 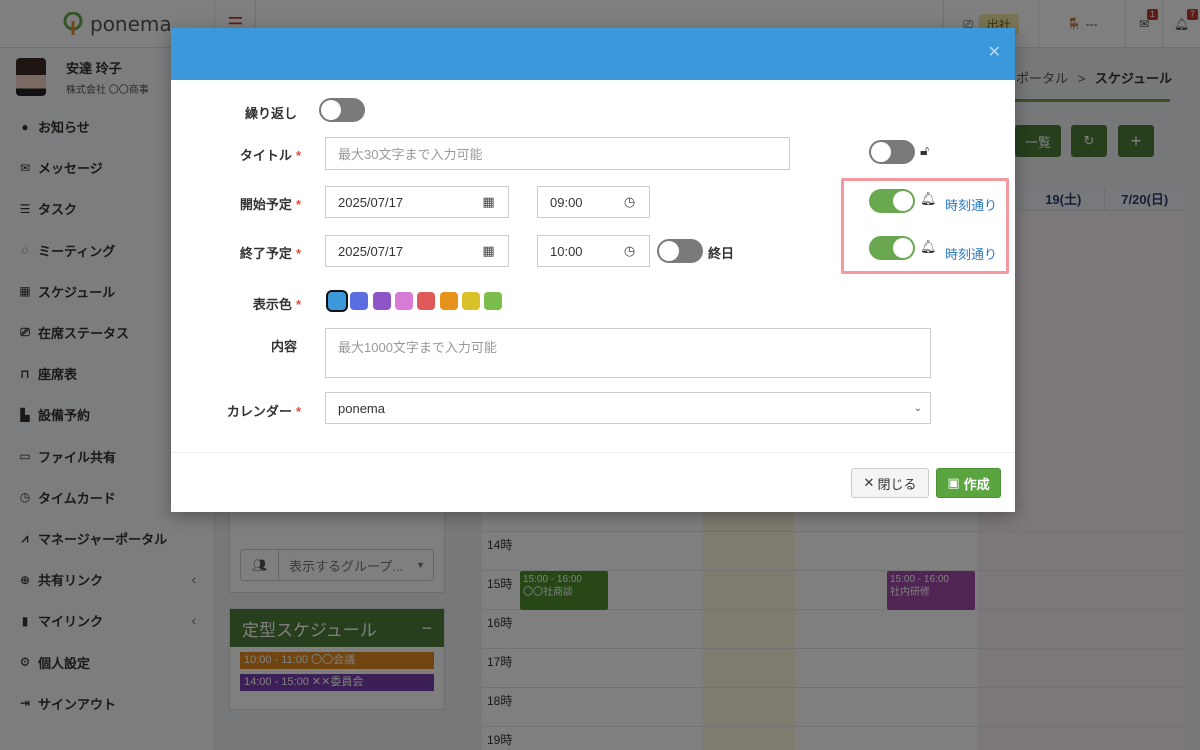 I want to click on start-label: 開始予定 *, so click(x=256, y=203).